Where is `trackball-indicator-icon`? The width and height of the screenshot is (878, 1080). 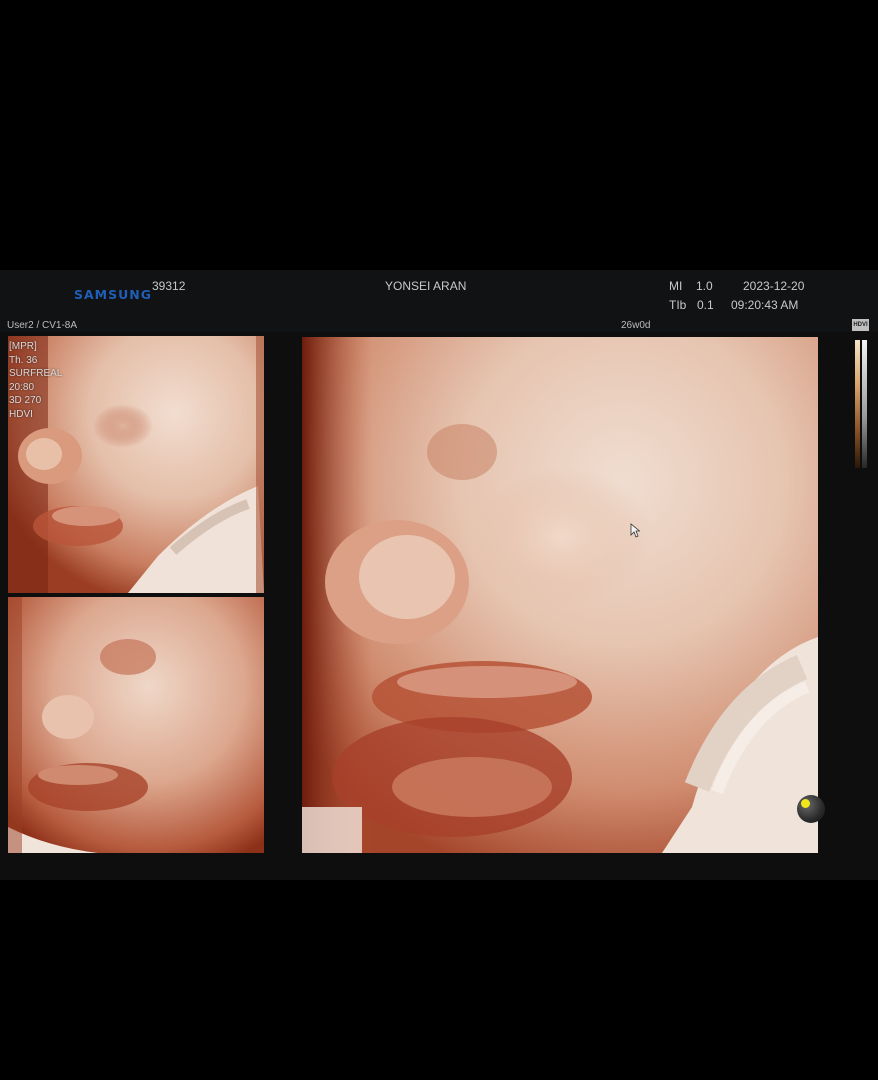 trackball-indicator-icon is located at coordinates (811, 809).